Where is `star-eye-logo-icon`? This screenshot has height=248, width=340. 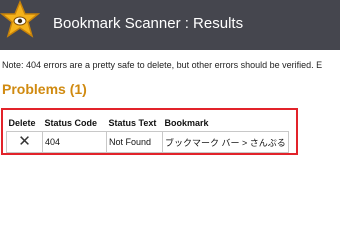 star-eye-logo-icon is located at coordinates (20, 19).